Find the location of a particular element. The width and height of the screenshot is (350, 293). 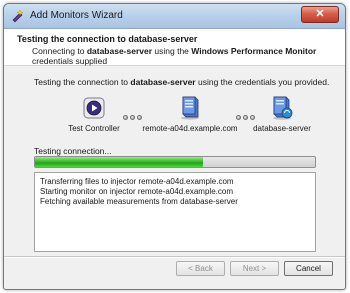

node-label: remote-a04d.example.com is located at coordinates (190, 128).